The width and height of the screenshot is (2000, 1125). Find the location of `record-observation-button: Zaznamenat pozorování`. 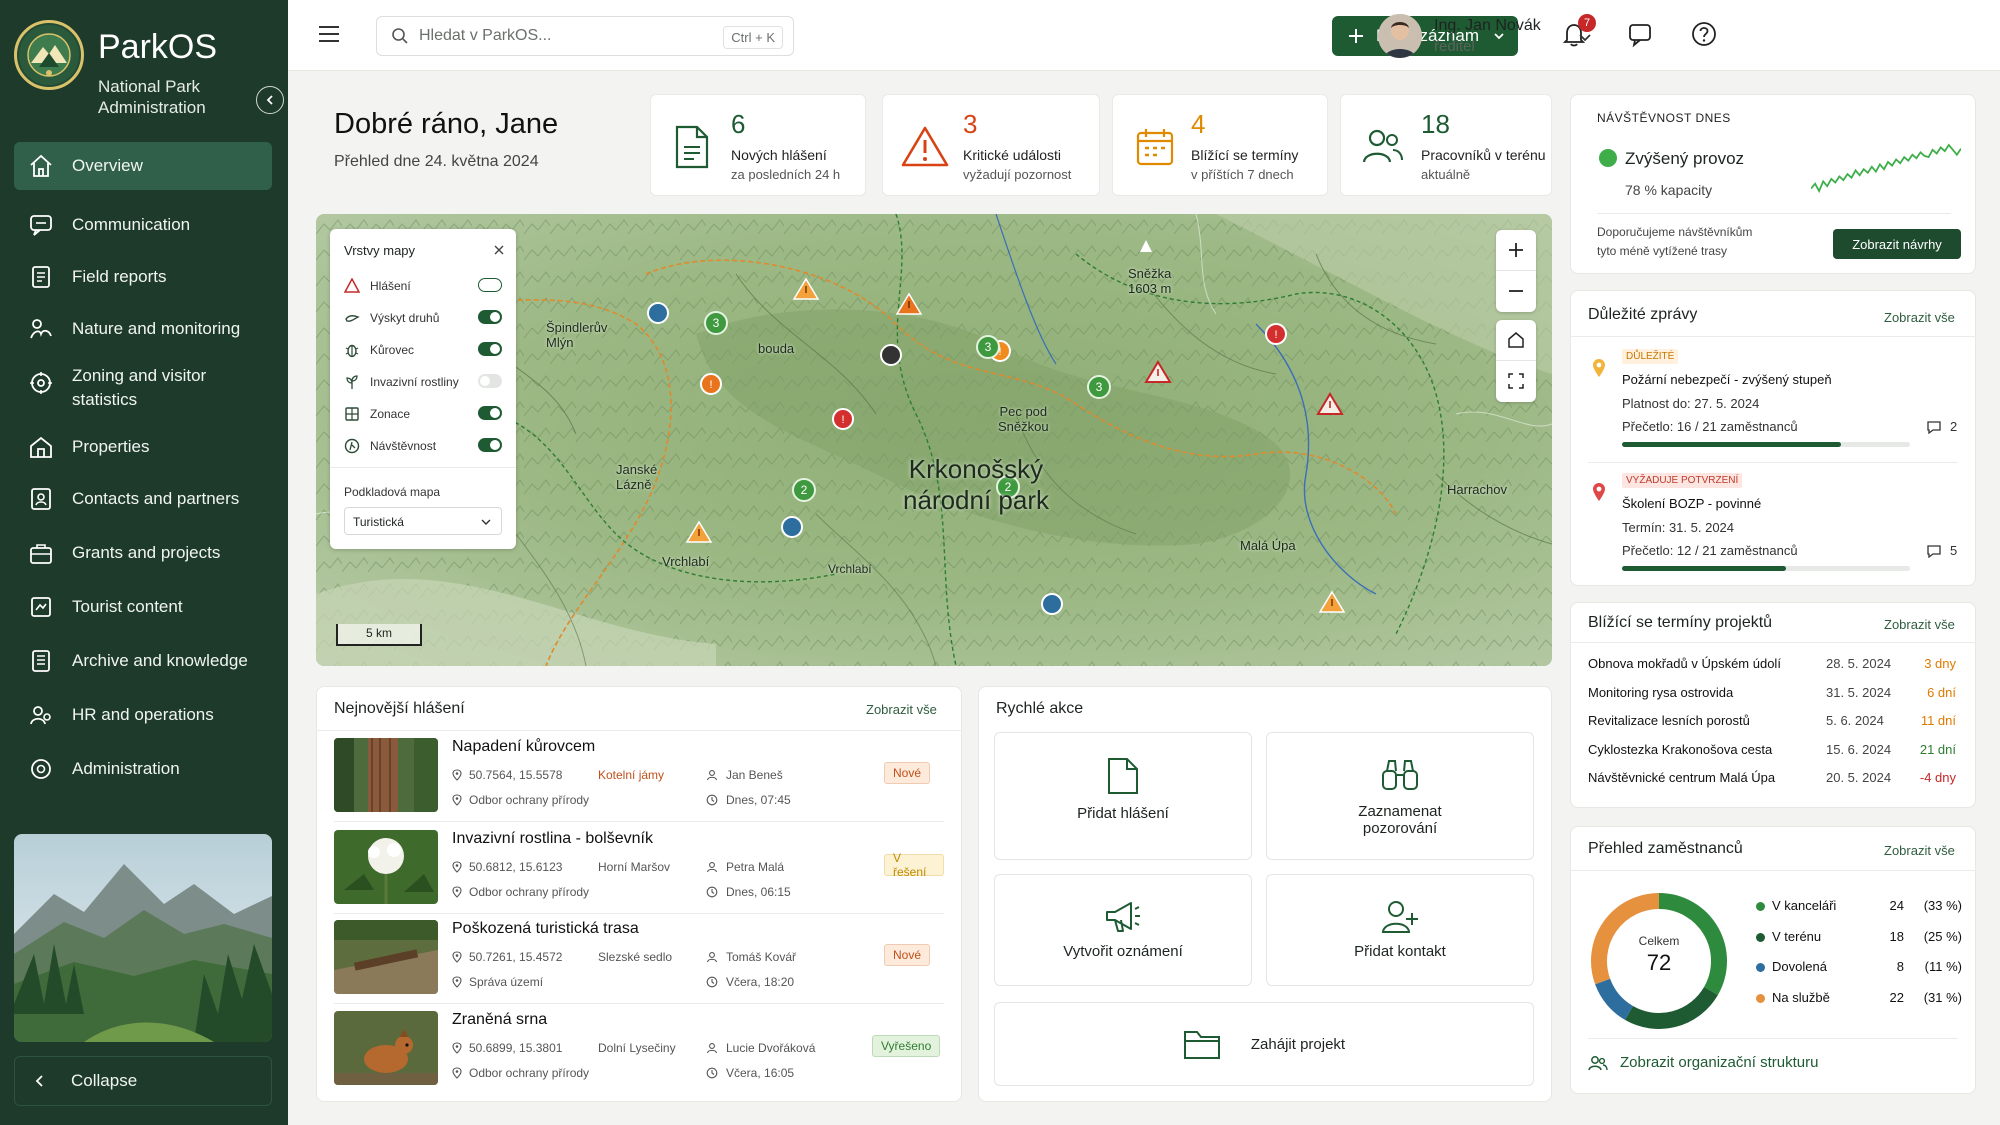

record-observation-button: Zaznamenat pozorování is located at coordinates (1400, 796).